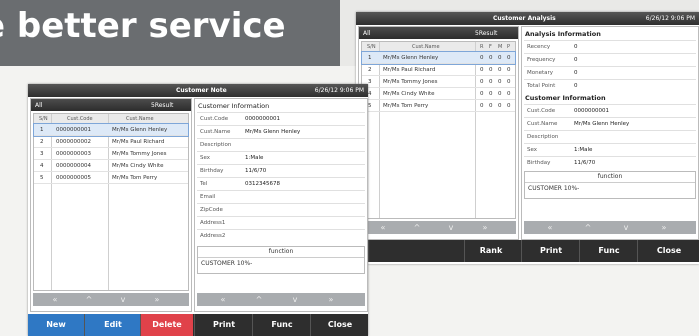  I want to click on note-titlebar: Customer Note 6/26/12 9:06 PM, so click(198, 90).